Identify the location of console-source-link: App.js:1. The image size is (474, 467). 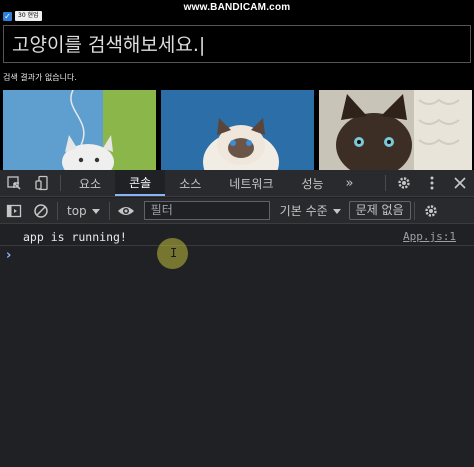
(429, 236).